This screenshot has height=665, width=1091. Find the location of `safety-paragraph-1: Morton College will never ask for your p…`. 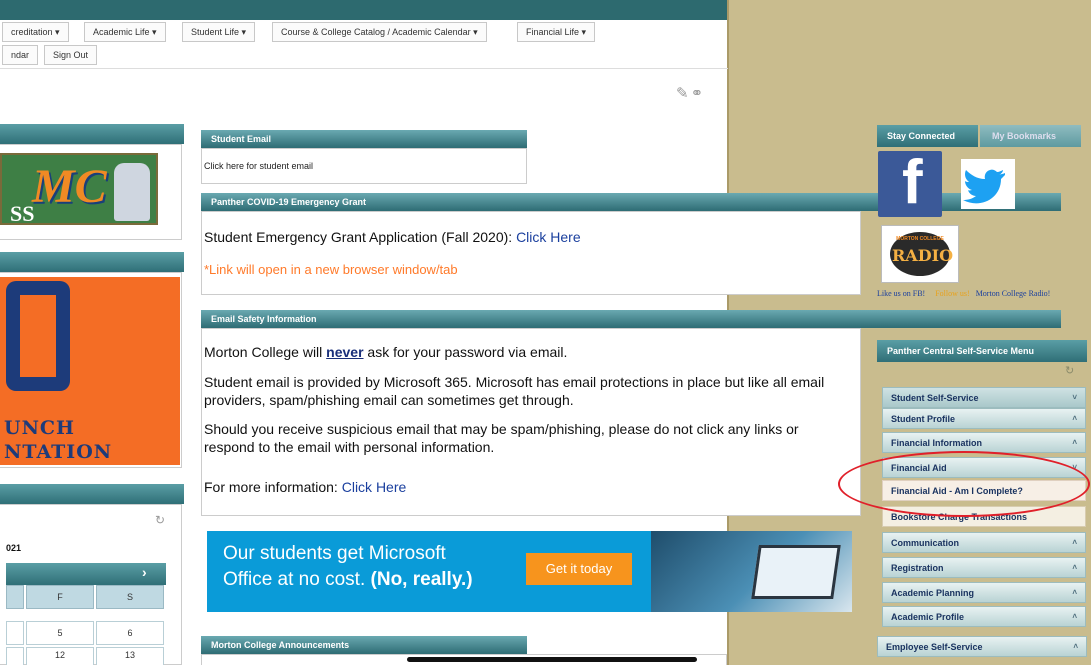

safety-paragraph-1: Morton College will never ask for your p… is located at coordinates (386, 352).